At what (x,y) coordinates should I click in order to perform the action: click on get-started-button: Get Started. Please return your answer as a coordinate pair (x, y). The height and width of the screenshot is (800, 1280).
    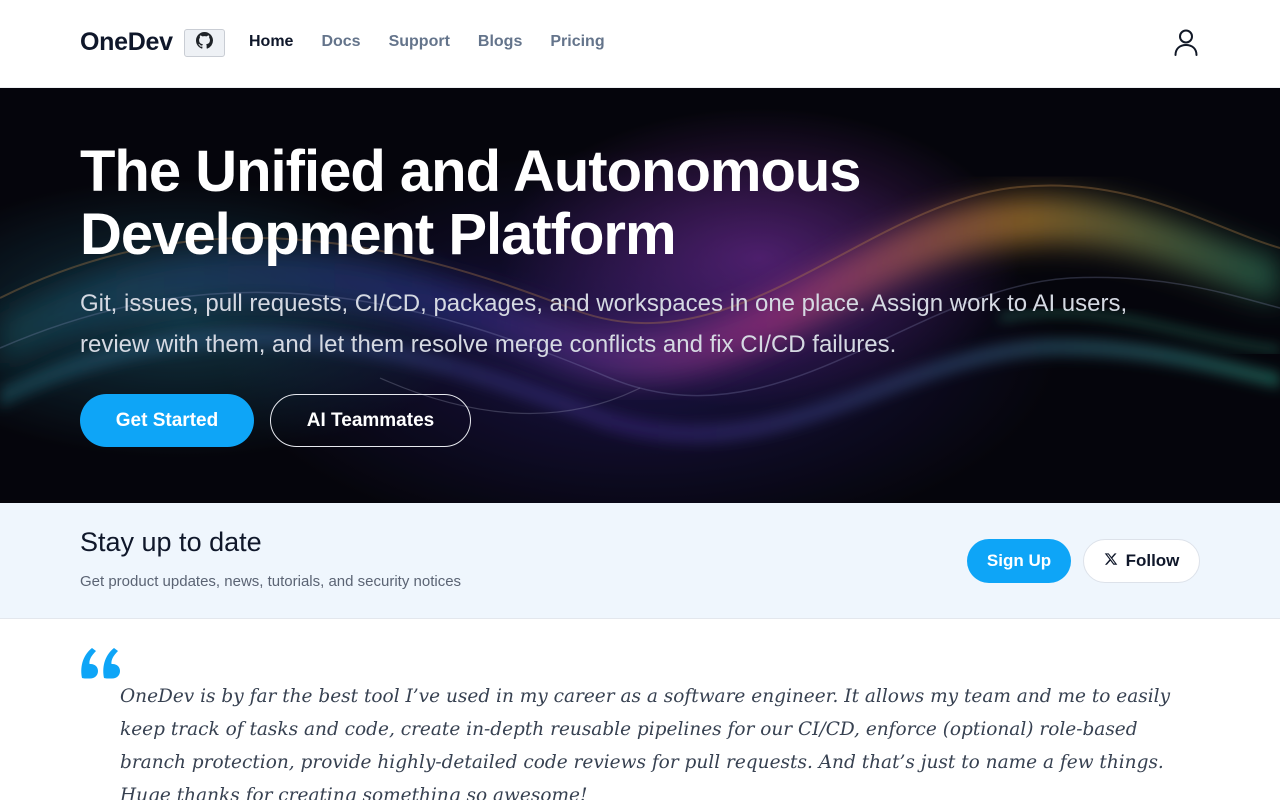
    Looking at the image, I should click on (167, 420).